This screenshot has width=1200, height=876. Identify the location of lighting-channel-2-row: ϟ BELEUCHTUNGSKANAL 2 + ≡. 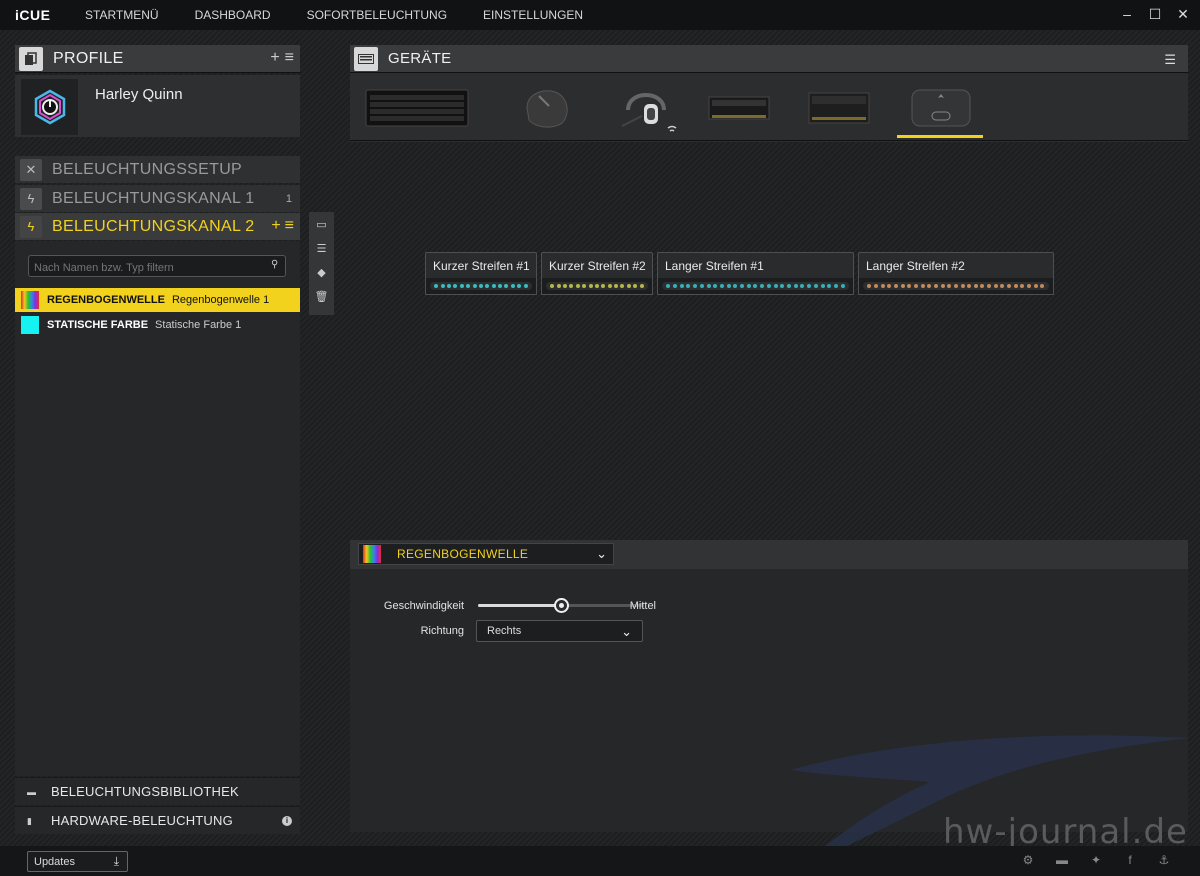
(157, 226).